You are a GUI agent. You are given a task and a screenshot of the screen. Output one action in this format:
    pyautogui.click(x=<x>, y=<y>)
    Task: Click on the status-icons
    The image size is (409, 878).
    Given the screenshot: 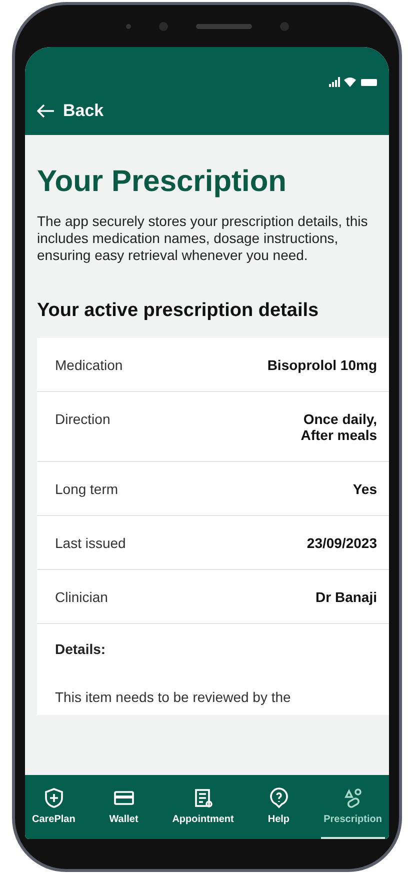 What is the action you would take?
    pyautogui.click(x=353, y=82)
    